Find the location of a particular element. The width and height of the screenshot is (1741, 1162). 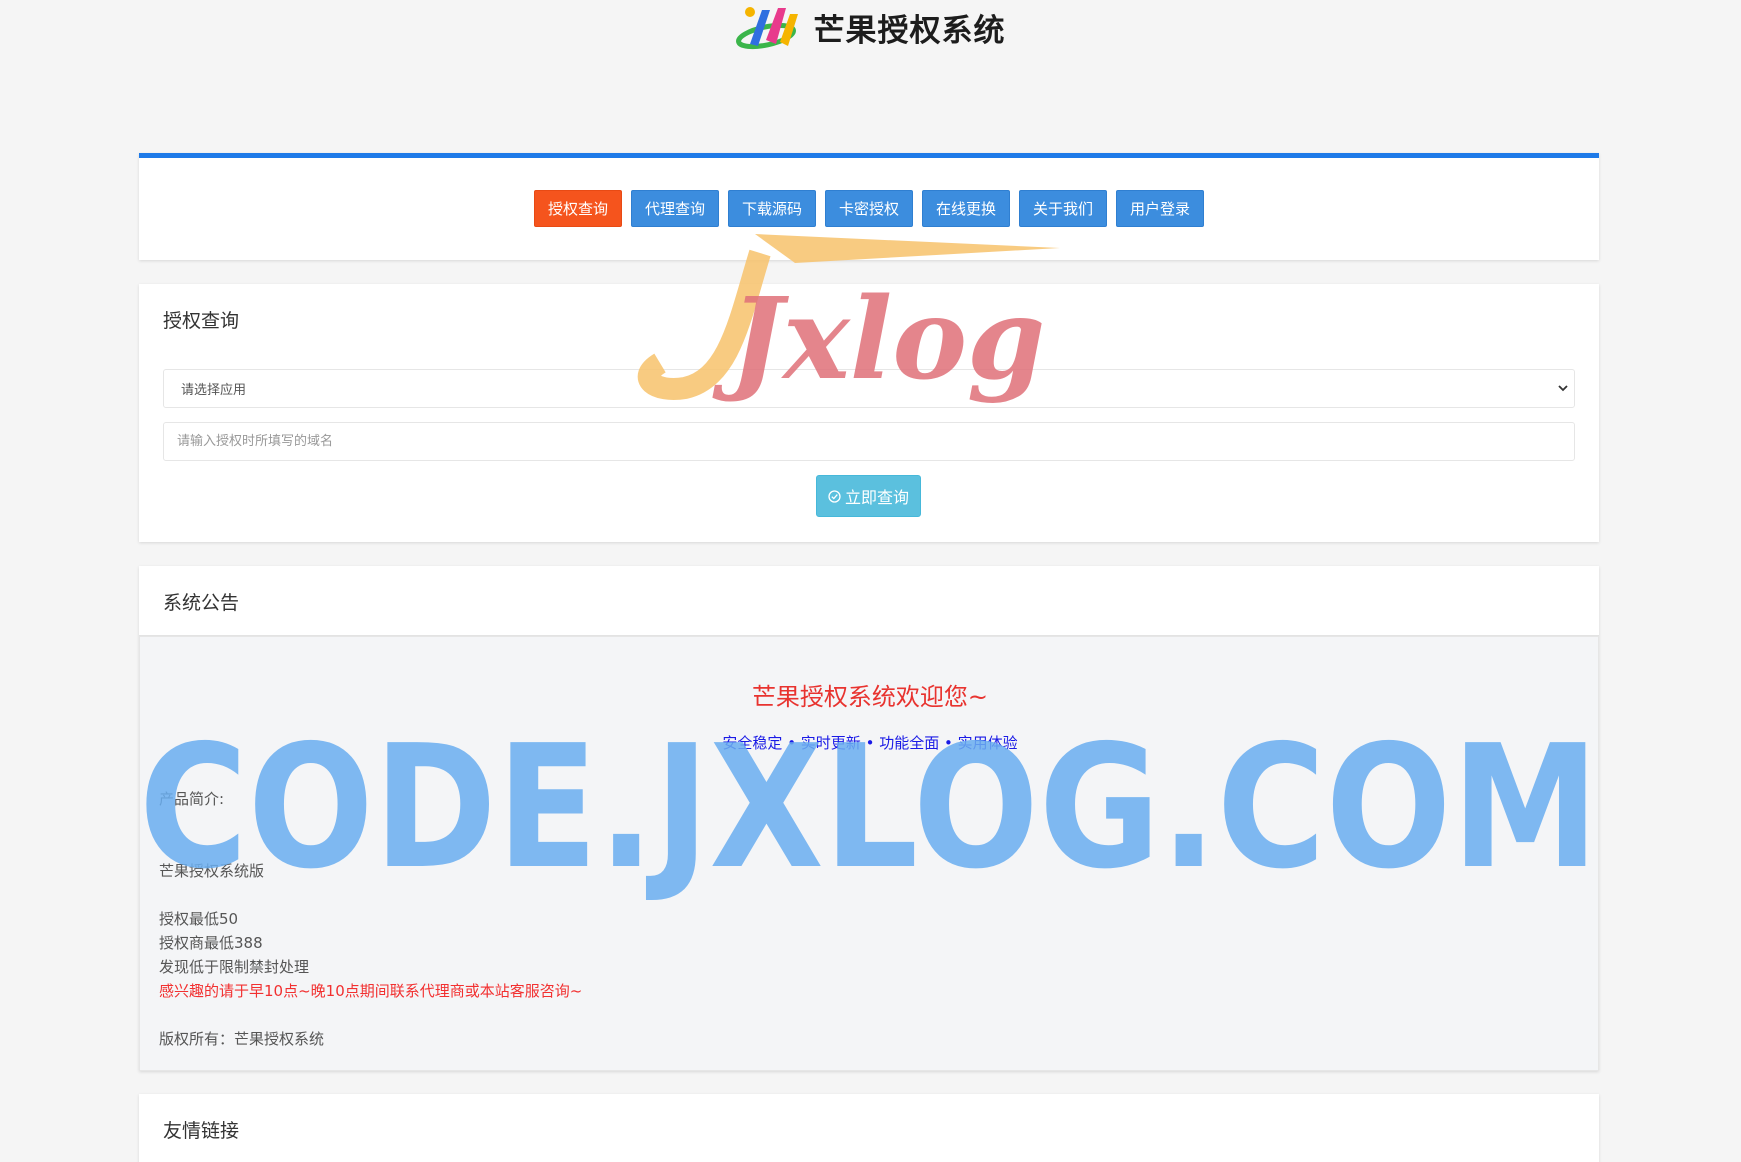

notice-slogan: 安全稳定 • 实时更新 • 功能全面 • 实用体验 is located at coordinates (870, 743).